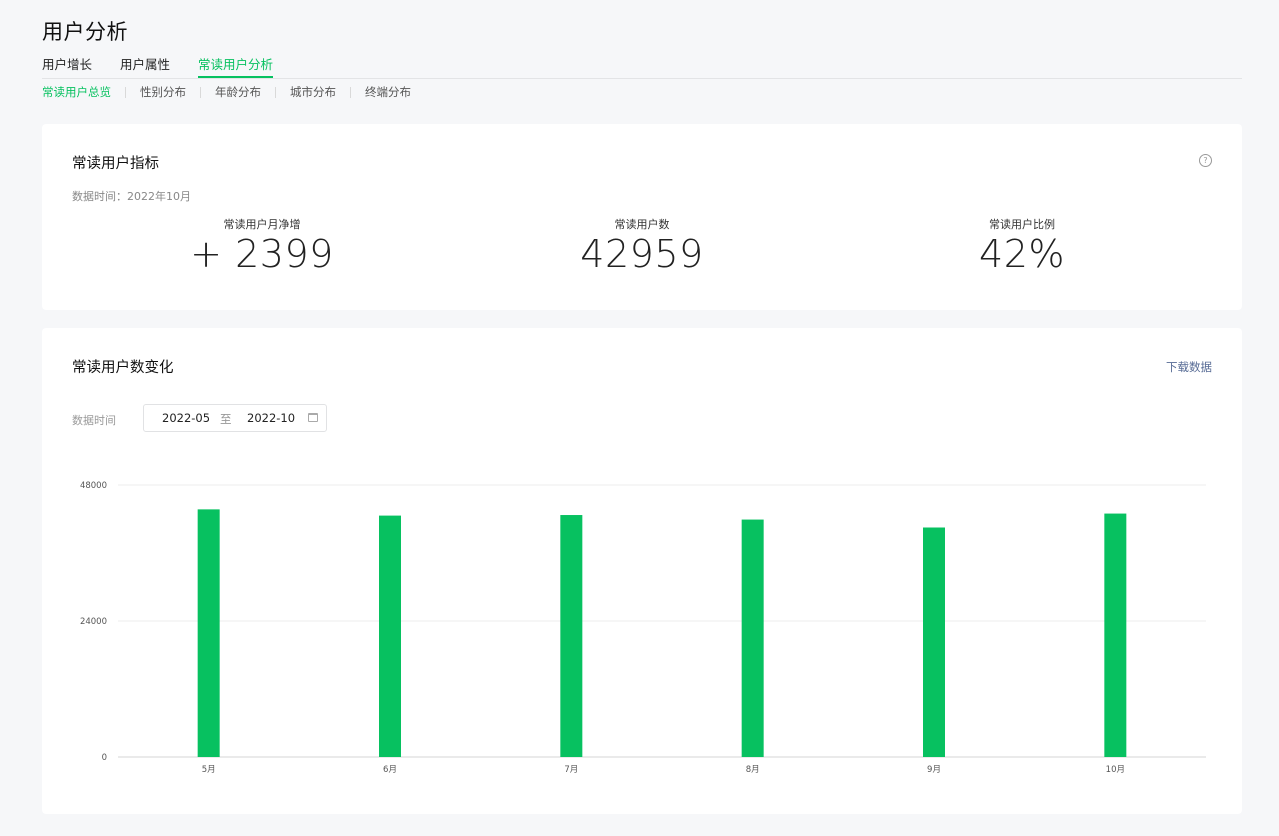 This screenshot has width=1279, height=836. I want to click on metric-reader-ratio: 常读用户比例 42%, so click(1022, 246).